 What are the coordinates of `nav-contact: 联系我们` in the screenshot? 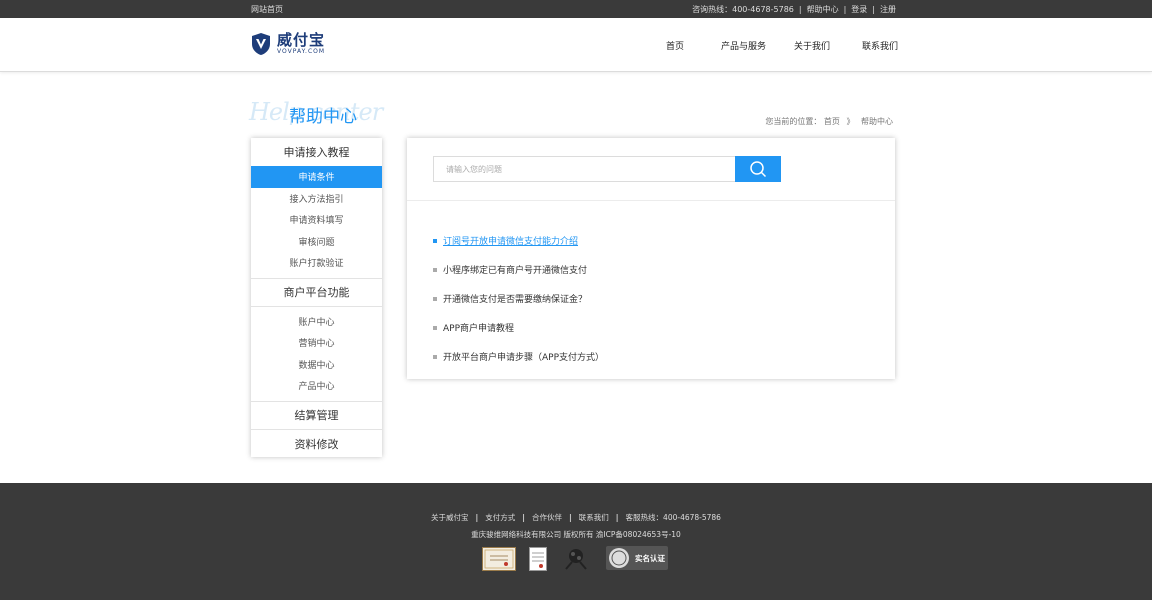 It's located at (880, 45).